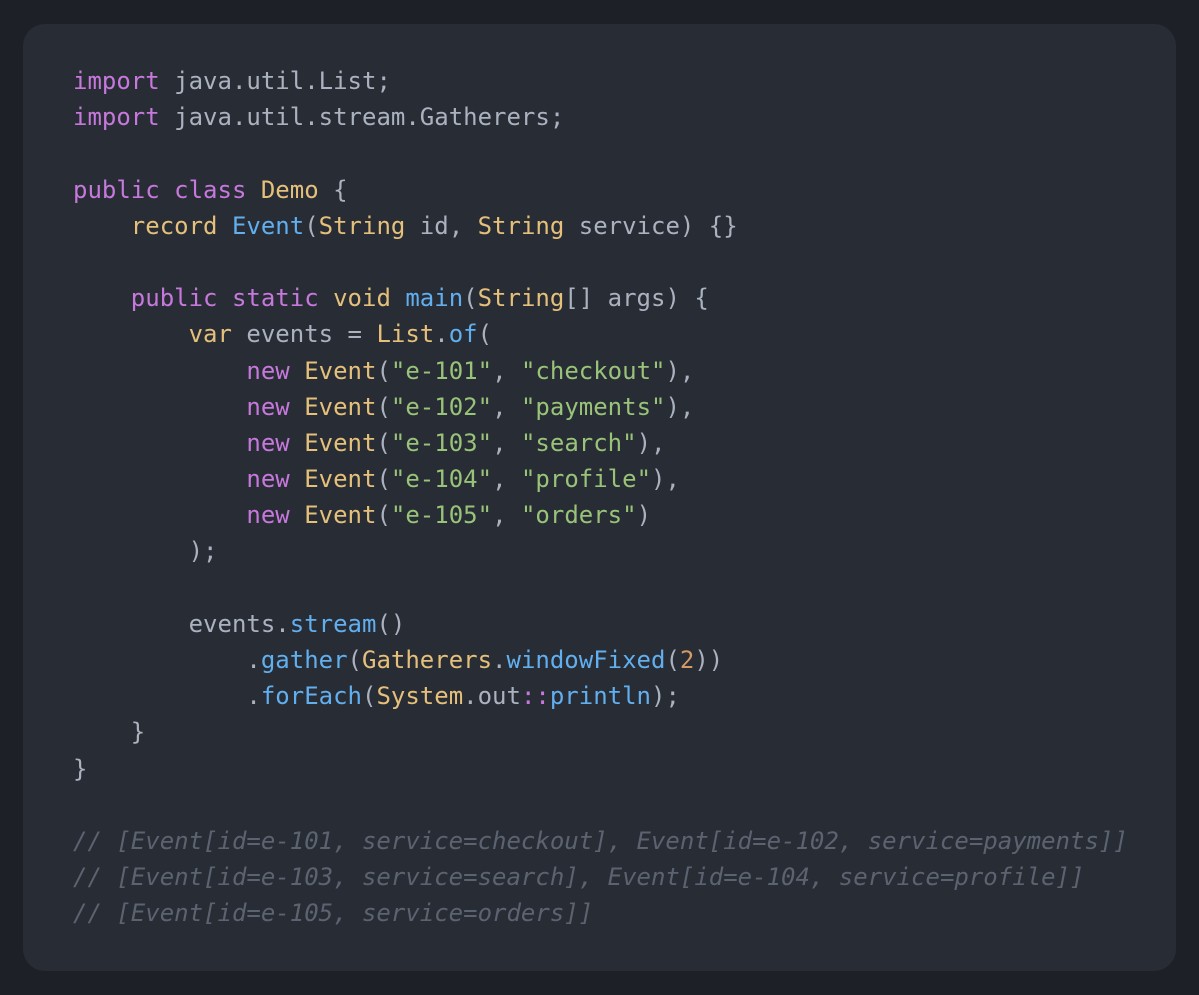  I want to click on code-token: println, so click(600, 696).